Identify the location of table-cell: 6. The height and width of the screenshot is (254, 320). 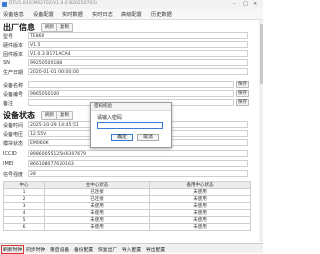
(24, 227).